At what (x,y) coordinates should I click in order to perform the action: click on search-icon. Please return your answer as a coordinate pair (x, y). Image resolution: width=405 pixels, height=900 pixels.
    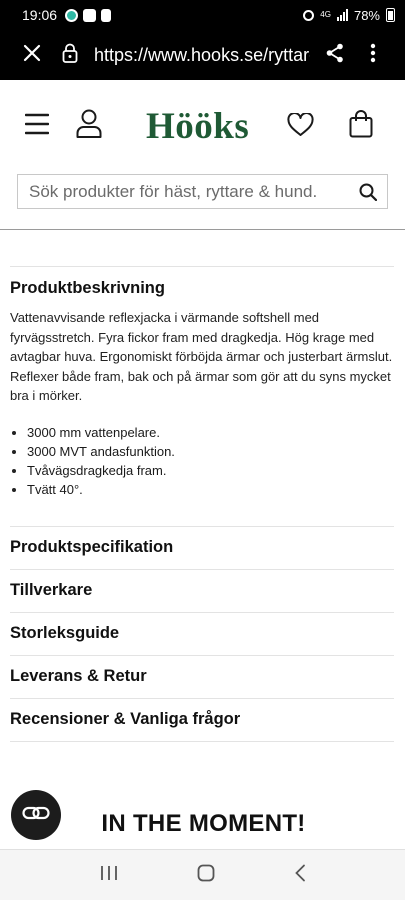
    Looking at the image, I should click on (368, 192).